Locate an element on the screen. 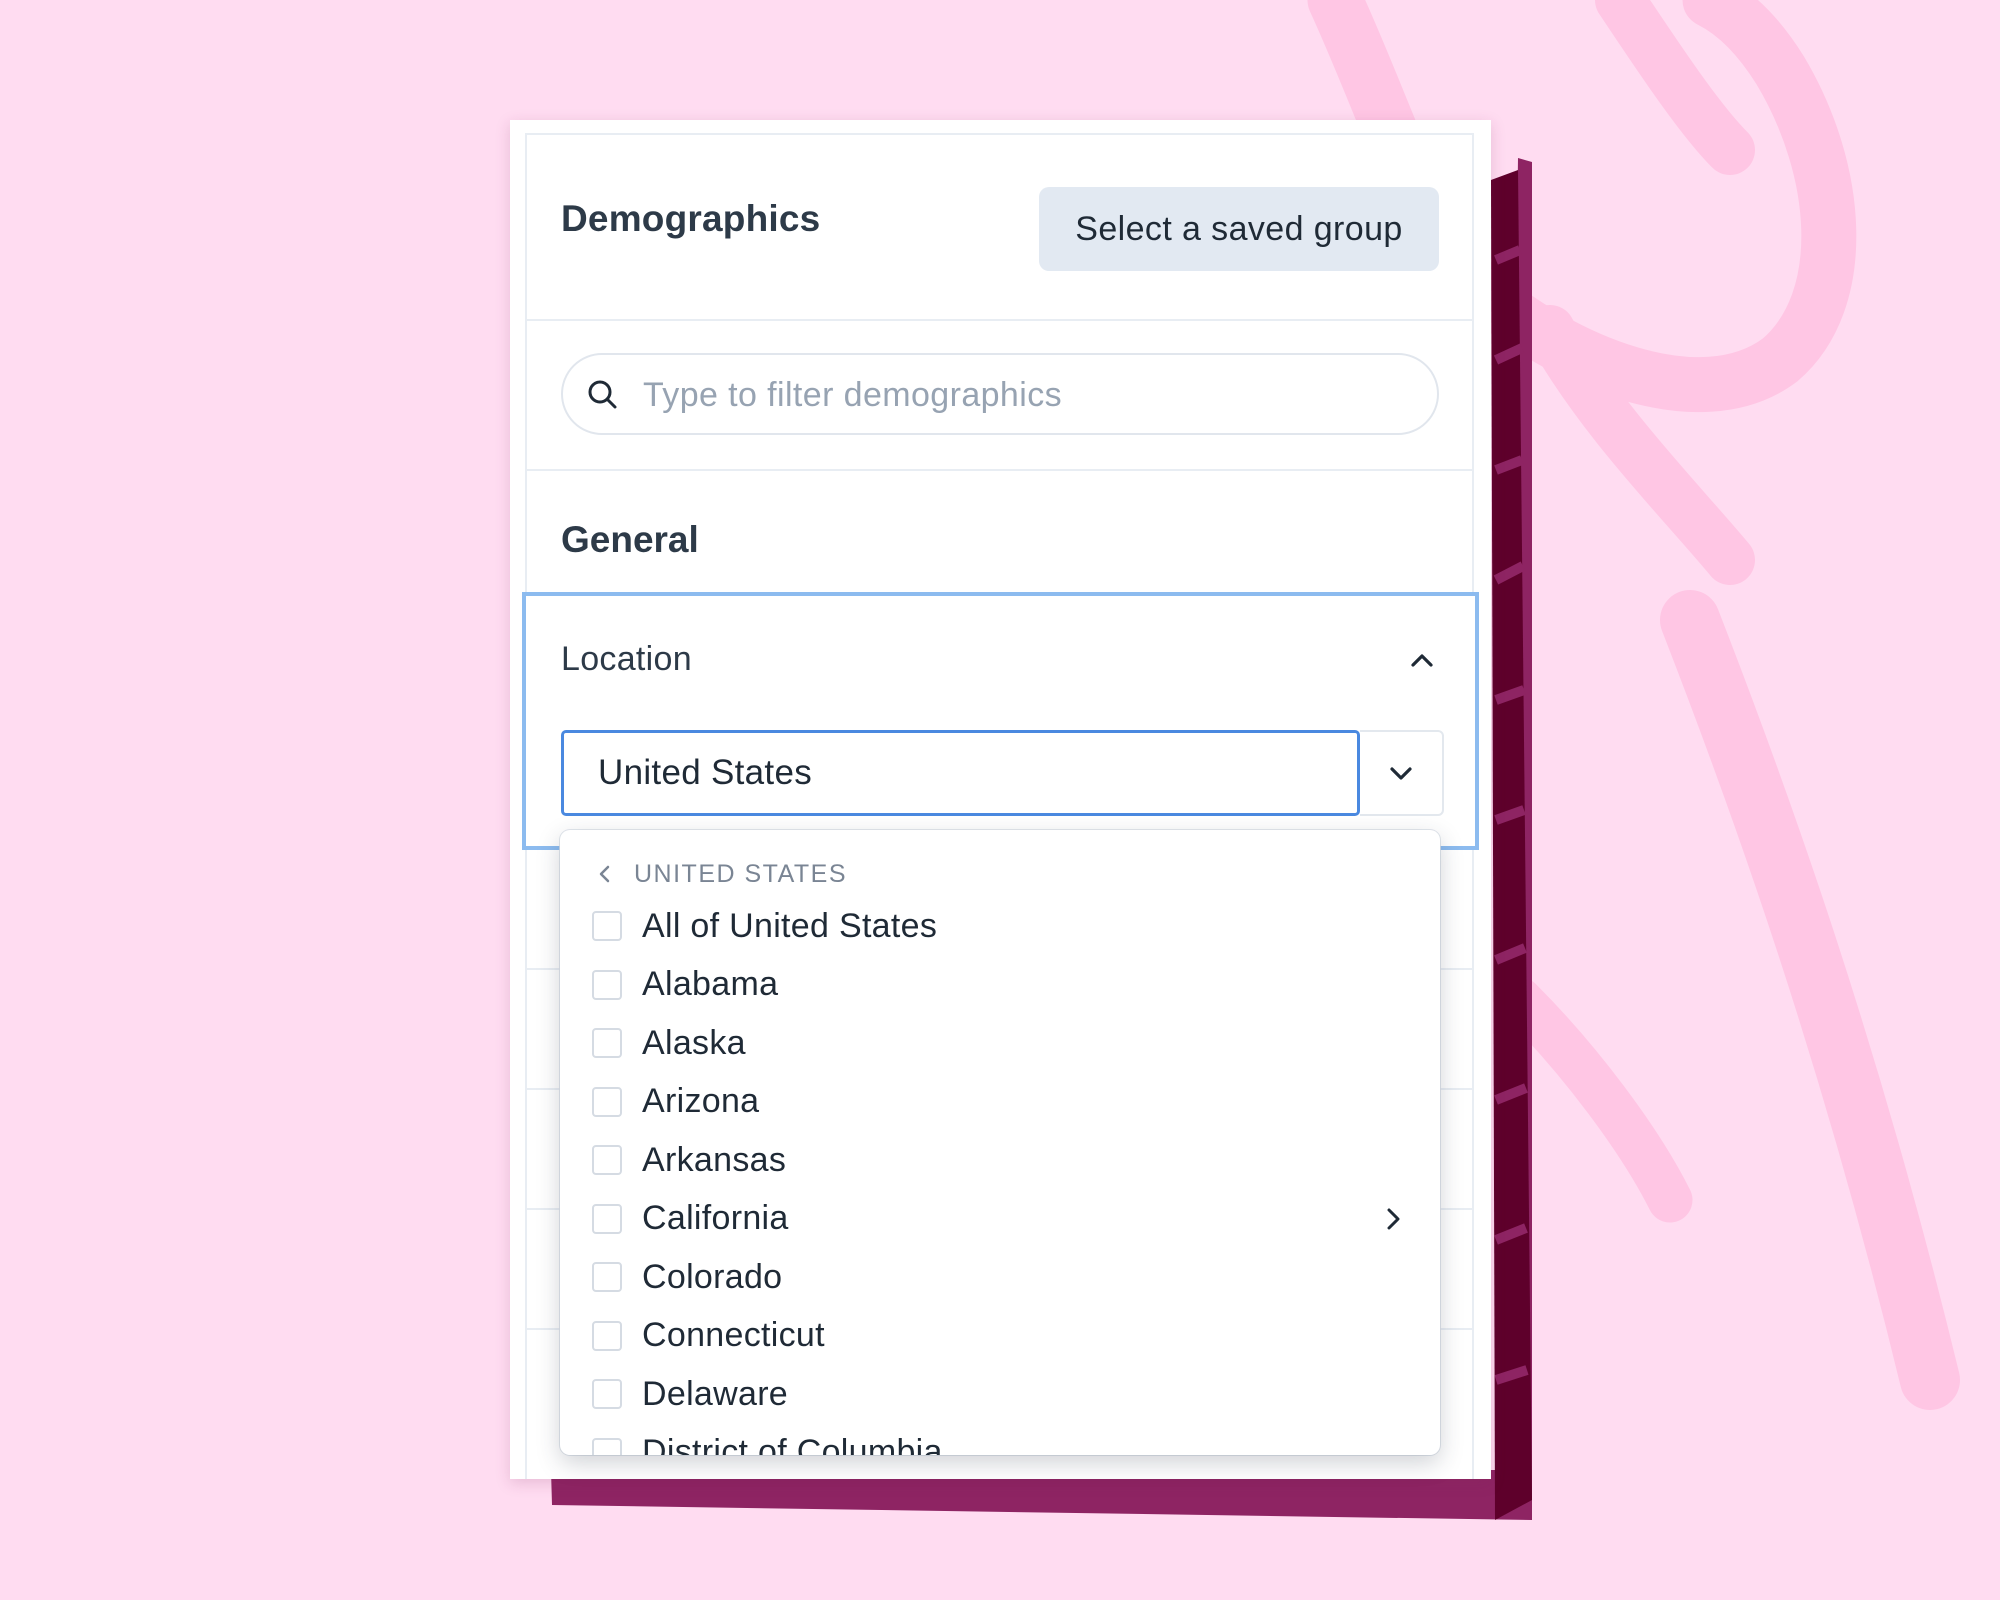  search-icon is located at coordinates (602, 394).